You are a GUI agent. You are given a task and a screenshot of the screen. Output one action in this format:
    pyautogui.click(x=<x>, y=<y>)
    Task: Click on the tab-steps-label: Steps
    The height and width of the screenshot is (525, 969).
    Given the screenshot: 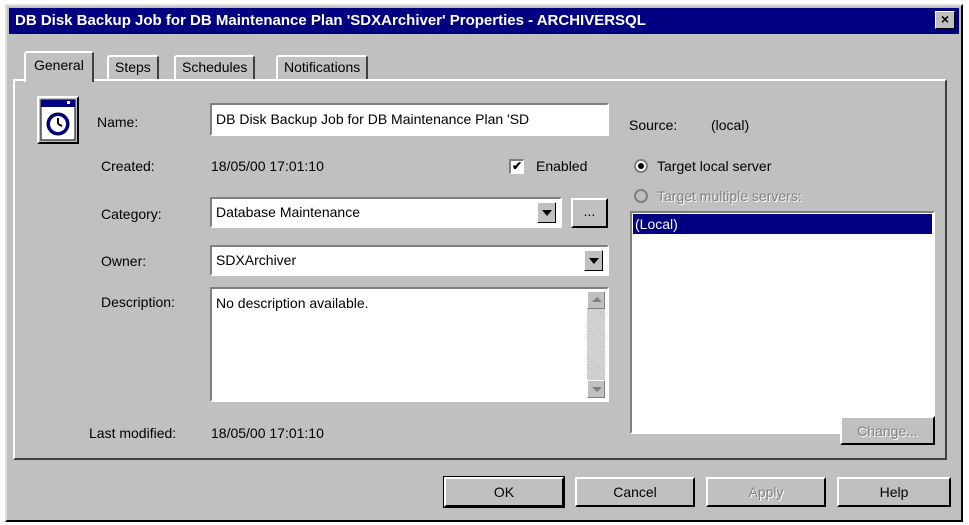 What is the action you would take?
    pyautogui.click(x=133, y=67)
    